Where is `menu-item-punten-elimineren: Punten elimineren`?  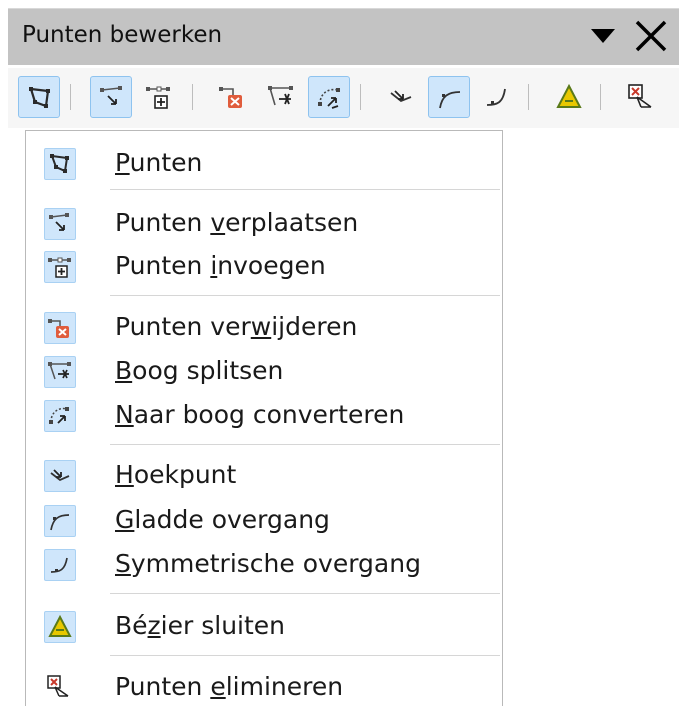 menu-item-punten-elimineren: Punten elimineren is located at coordinates (264, 690).